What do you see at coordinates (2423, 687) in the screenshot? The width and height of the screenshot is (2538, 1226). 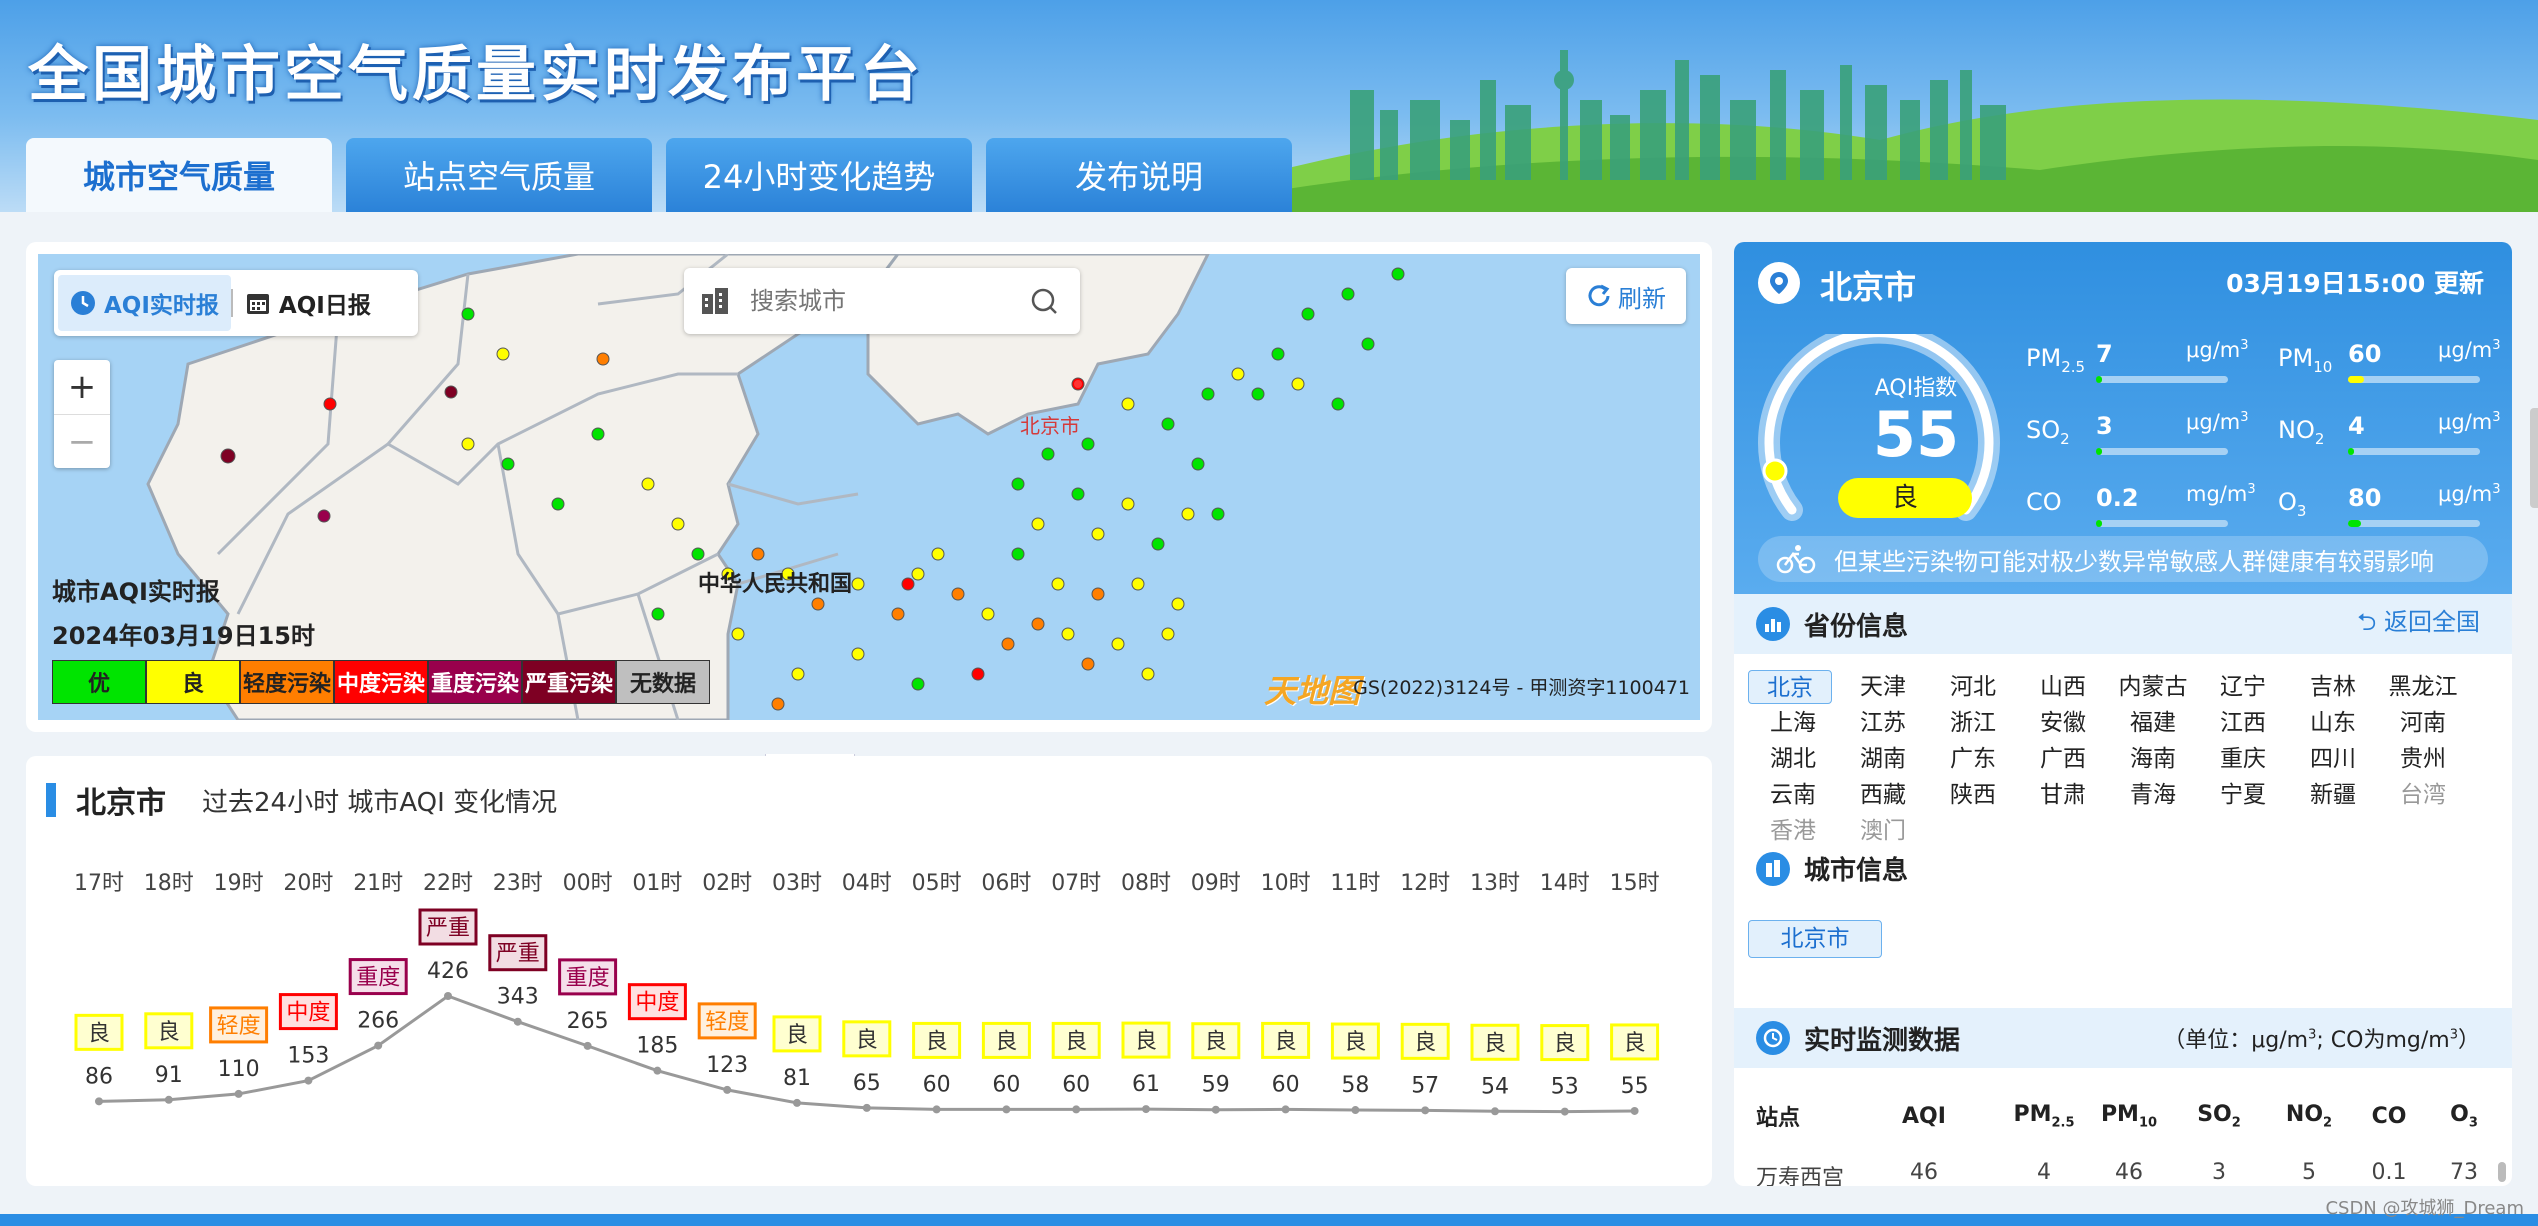 I see `province-item: 黑龙江` at bounding box center [2423, 687].